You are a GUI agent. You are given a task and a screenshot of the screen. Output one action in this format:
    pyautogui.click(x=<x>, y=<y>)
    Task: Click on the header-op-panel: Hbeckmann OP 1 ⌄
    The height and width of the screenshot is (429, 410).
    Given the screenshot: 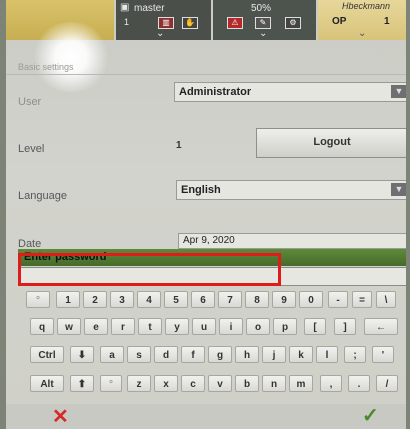 What is the action you would take?
    pyautogui.click(x=362, y=20)
    